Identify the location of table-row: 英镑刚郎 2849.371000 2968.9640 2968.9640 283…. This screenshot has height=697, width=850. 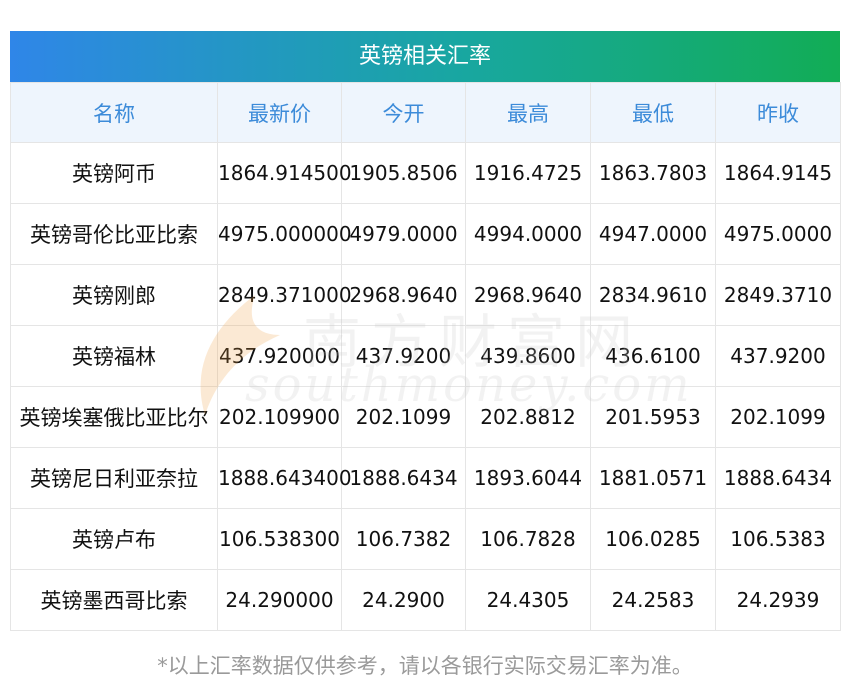
(425, 295).